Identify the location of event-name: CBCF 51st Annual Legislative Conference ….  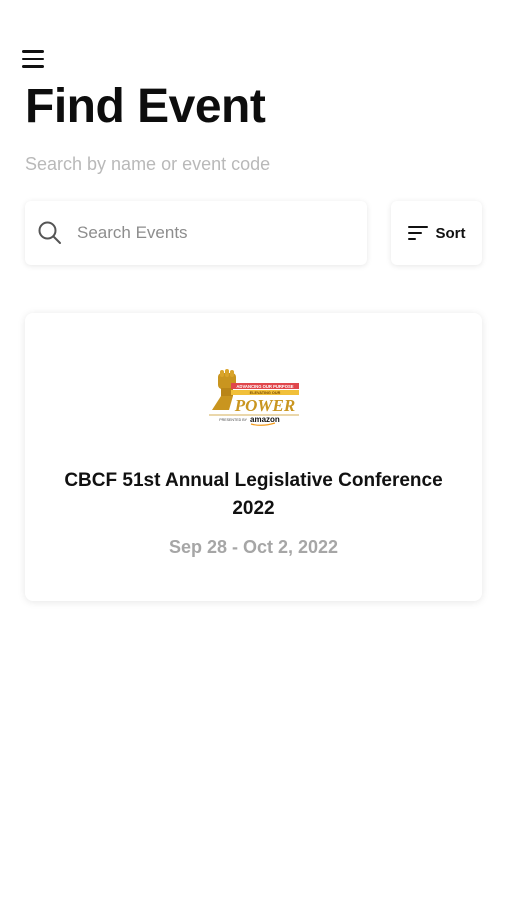
(253, 494).